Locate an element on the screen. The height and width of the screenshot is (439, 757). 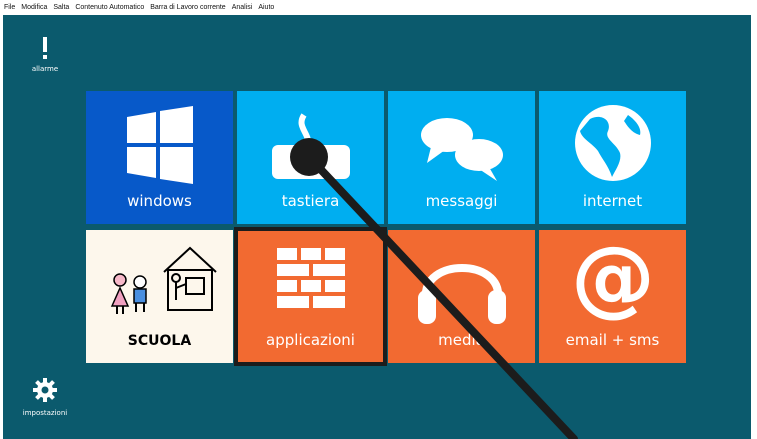
menu-analisi: Analisi is located at coordinates (242, 7).